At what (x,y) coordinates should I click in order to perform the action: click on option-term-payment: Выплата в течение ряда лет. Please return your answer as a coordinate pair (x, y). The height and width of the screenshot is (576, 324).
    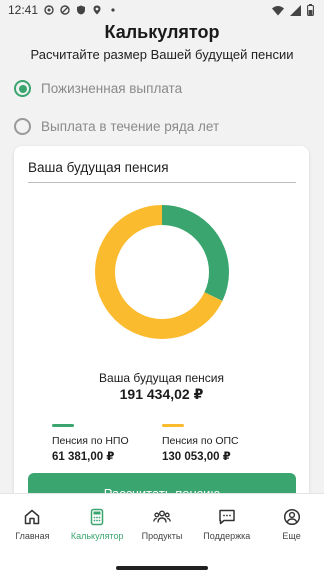
    Looking at the image, I should click on (159, 126).